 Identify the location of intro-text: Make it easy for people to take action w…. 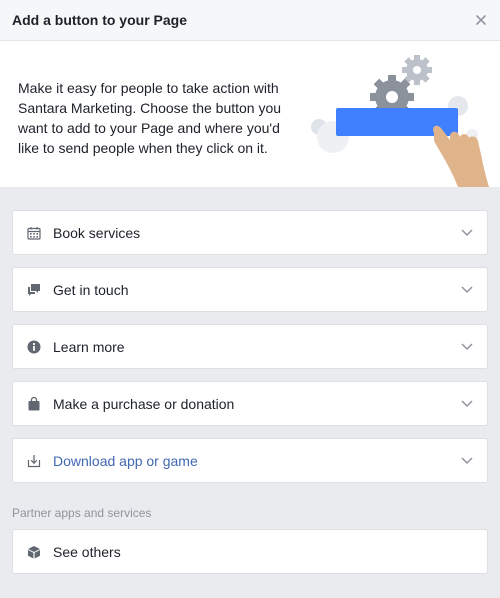
(150, 118).